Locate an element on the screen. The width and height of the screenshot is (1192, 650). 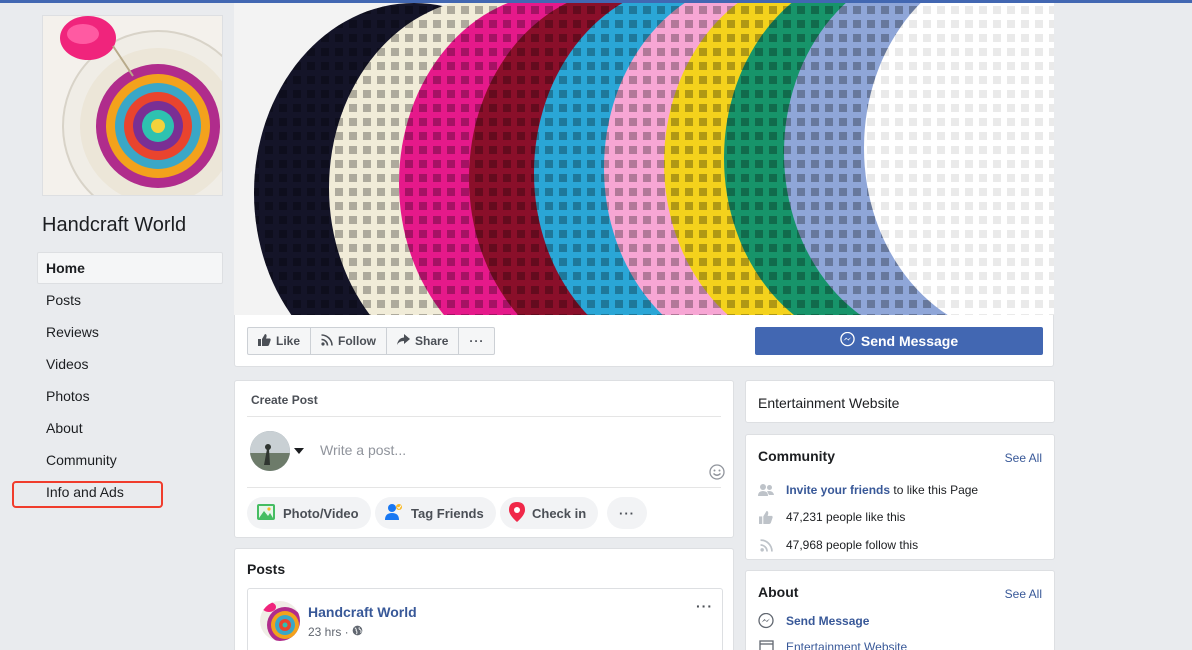
photo-icon is located at coordinates (266, 513).